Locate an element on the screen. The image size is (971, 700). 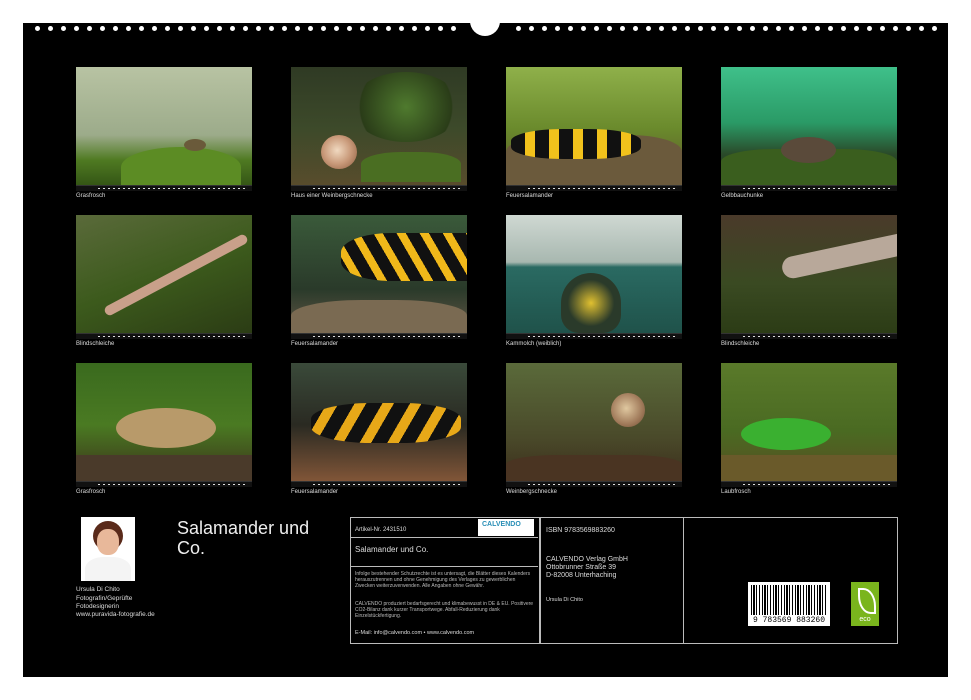
publisher-name: CALVENDO Verlag GmbH is located at coordinates (587, 559).